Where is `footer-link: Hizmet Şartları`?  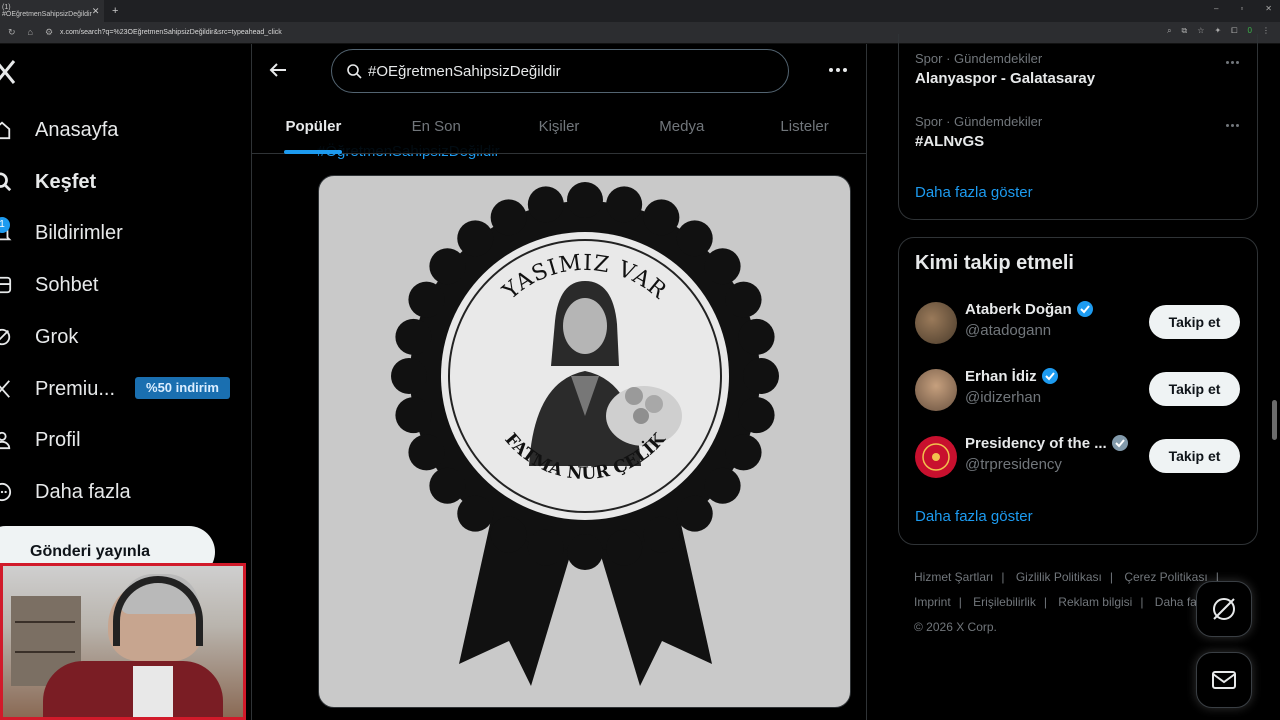 footer-link: Hizmet Şartları is located at coordinates (953, 577).